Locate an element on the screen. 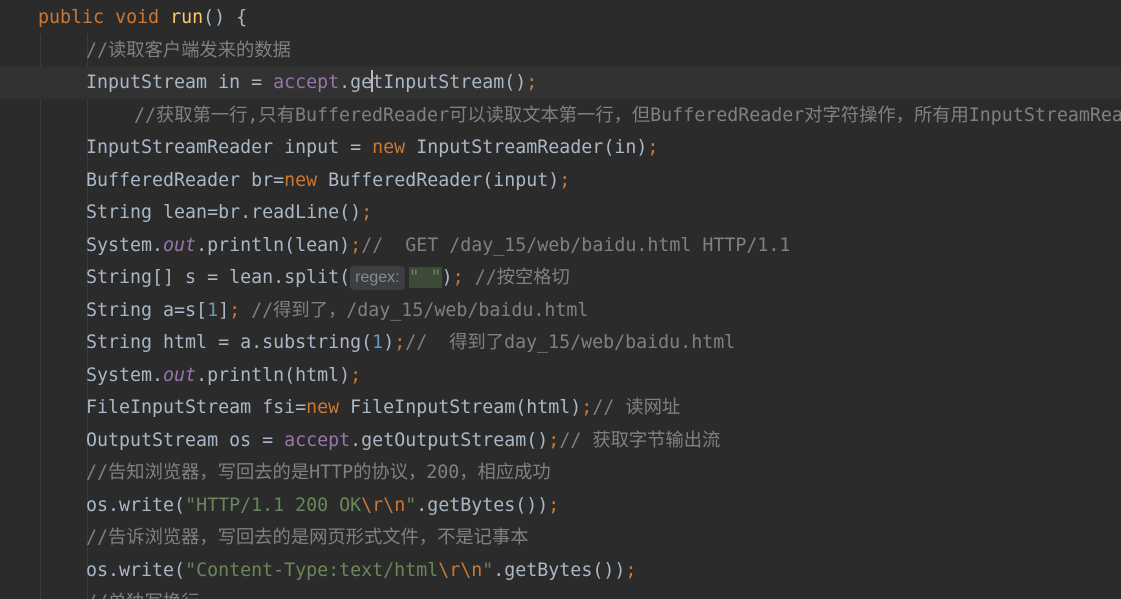 The width and height of the screenshot is (1121, 599). code-token-cmt: // 得到了day_15/web/baidu.html is located at coordinates (570, 342).